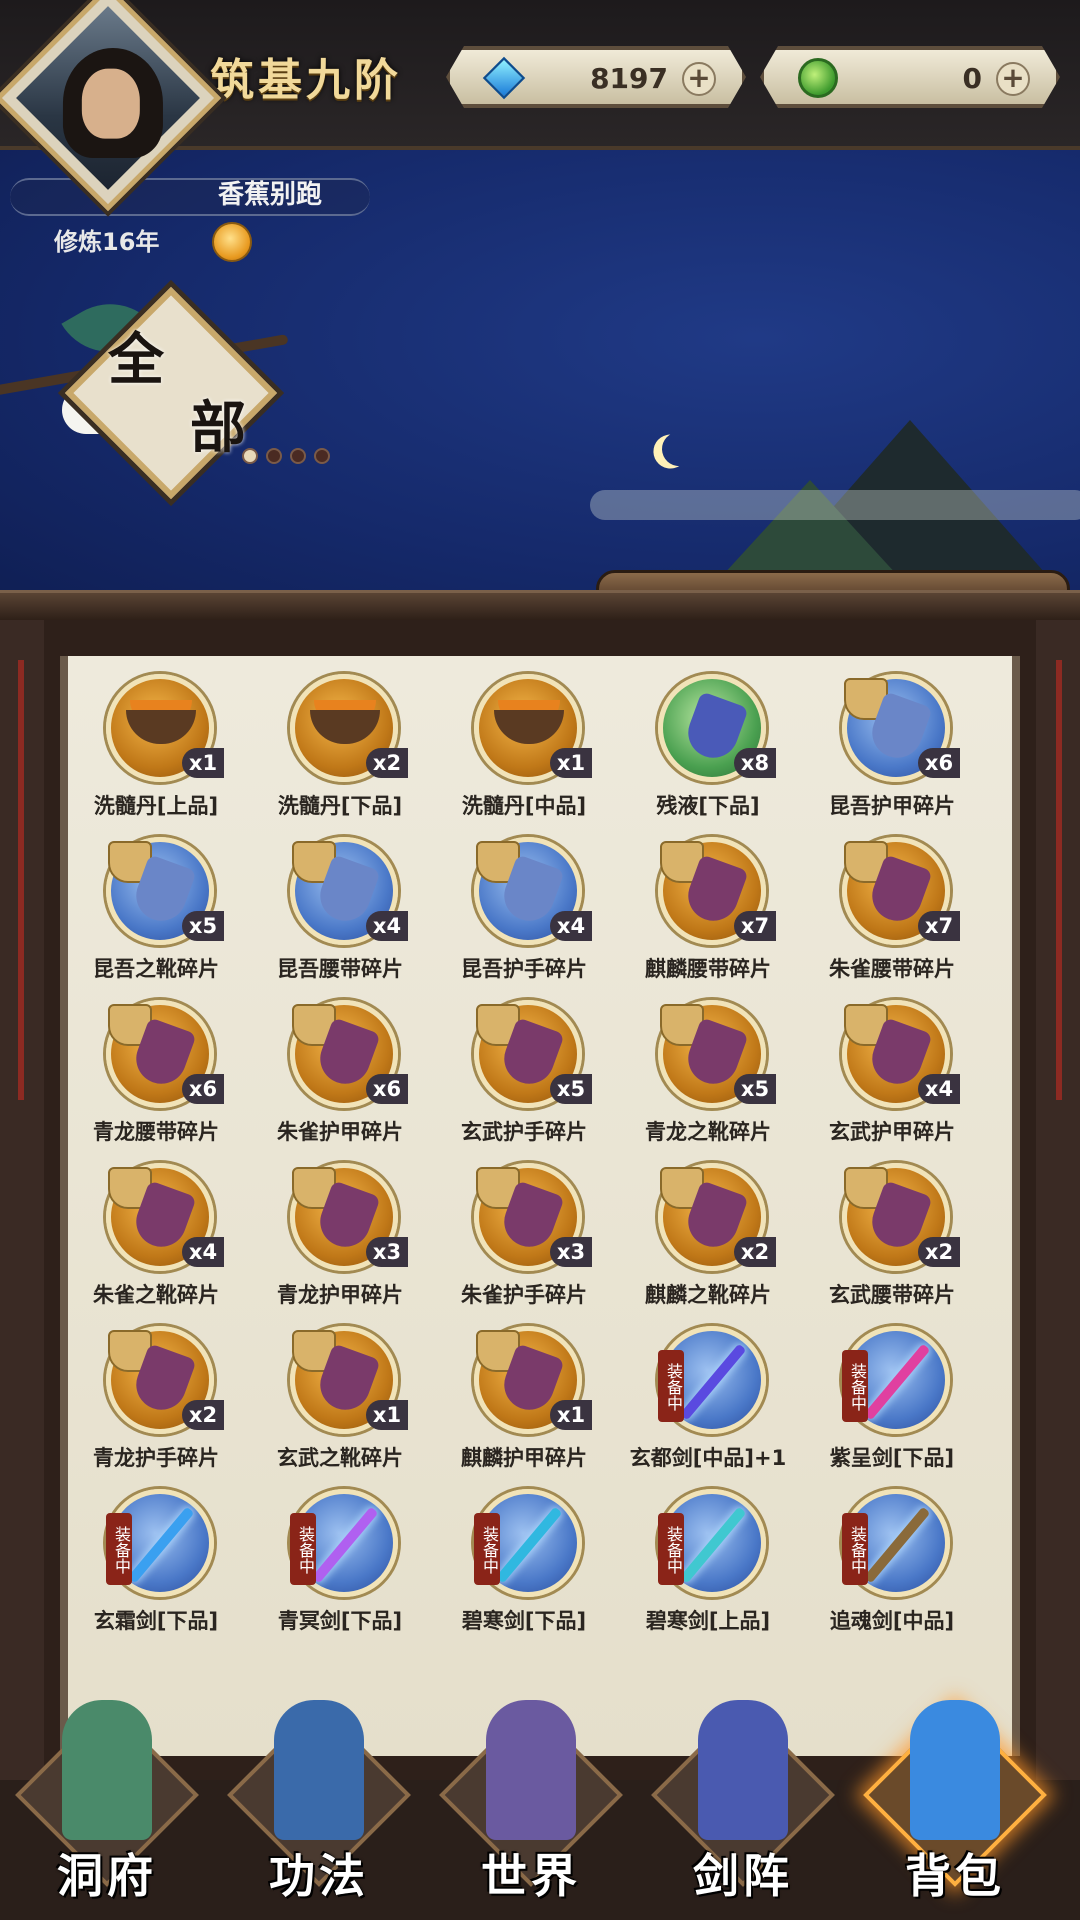 The height and width of the screenshot is (1920, 1080). I want to click on inventory-item: x5 玄武护手碎片, so click(524, 1081).